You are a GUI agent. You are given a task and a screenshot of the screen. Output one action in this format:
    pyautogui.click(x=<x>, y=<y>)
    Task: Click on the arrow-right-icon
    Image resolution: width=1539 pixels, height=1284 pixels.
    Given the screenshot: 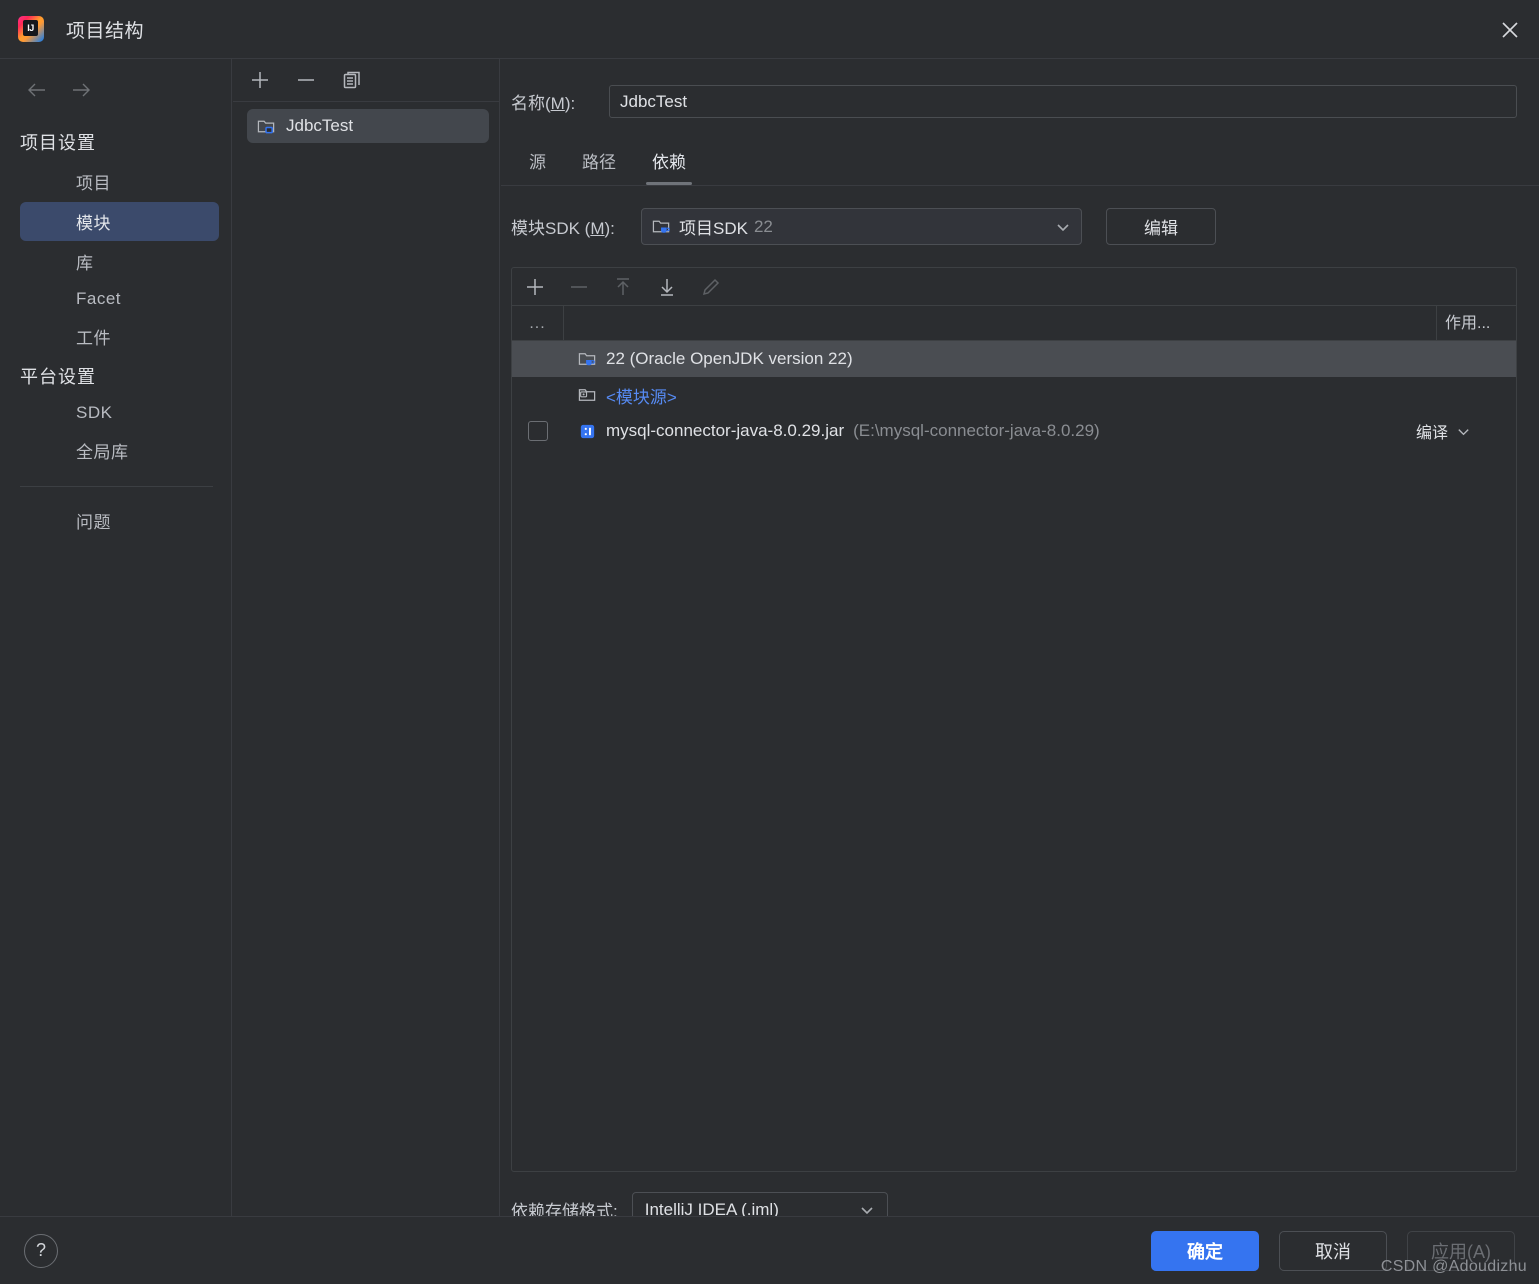 What is the action you would take?
    pyautogui.click(x=81, y=90)
    